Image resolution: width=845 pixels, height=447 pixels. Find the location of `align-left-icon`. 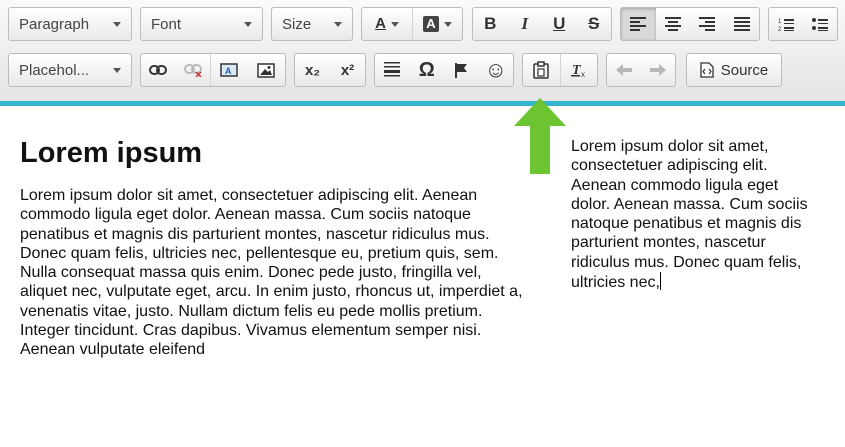

align-left-icon is located at coordinates (638, 24).